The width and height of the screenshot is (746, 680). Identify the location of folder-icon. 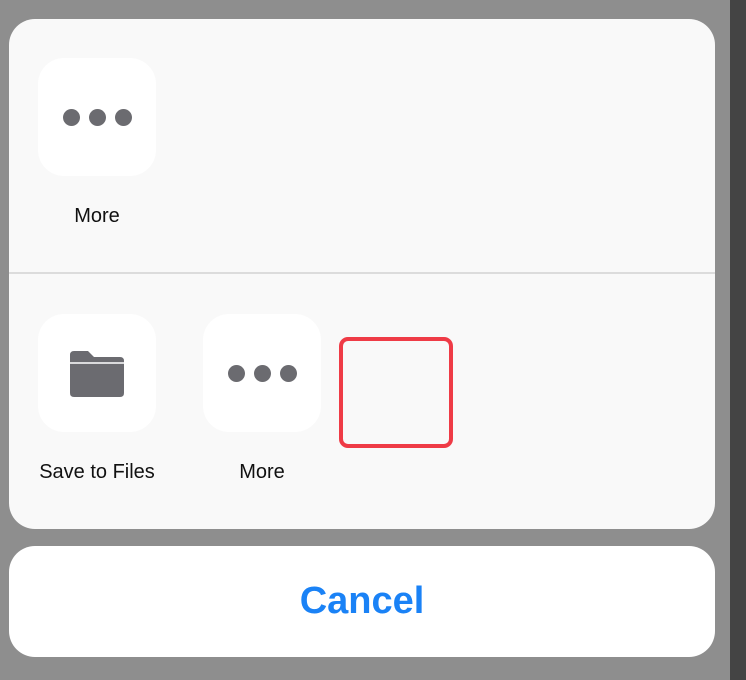
(97, 374).